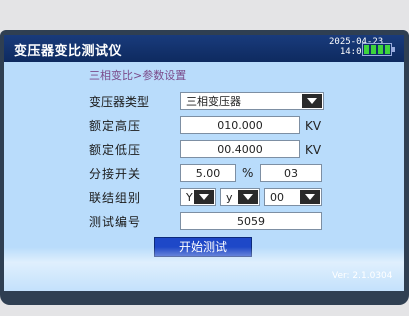 The image size is (409, 316). Describe the element at coordinates (213, 101) in the screenshot. I see `transformer-type-value: 三相变压器` at that location.